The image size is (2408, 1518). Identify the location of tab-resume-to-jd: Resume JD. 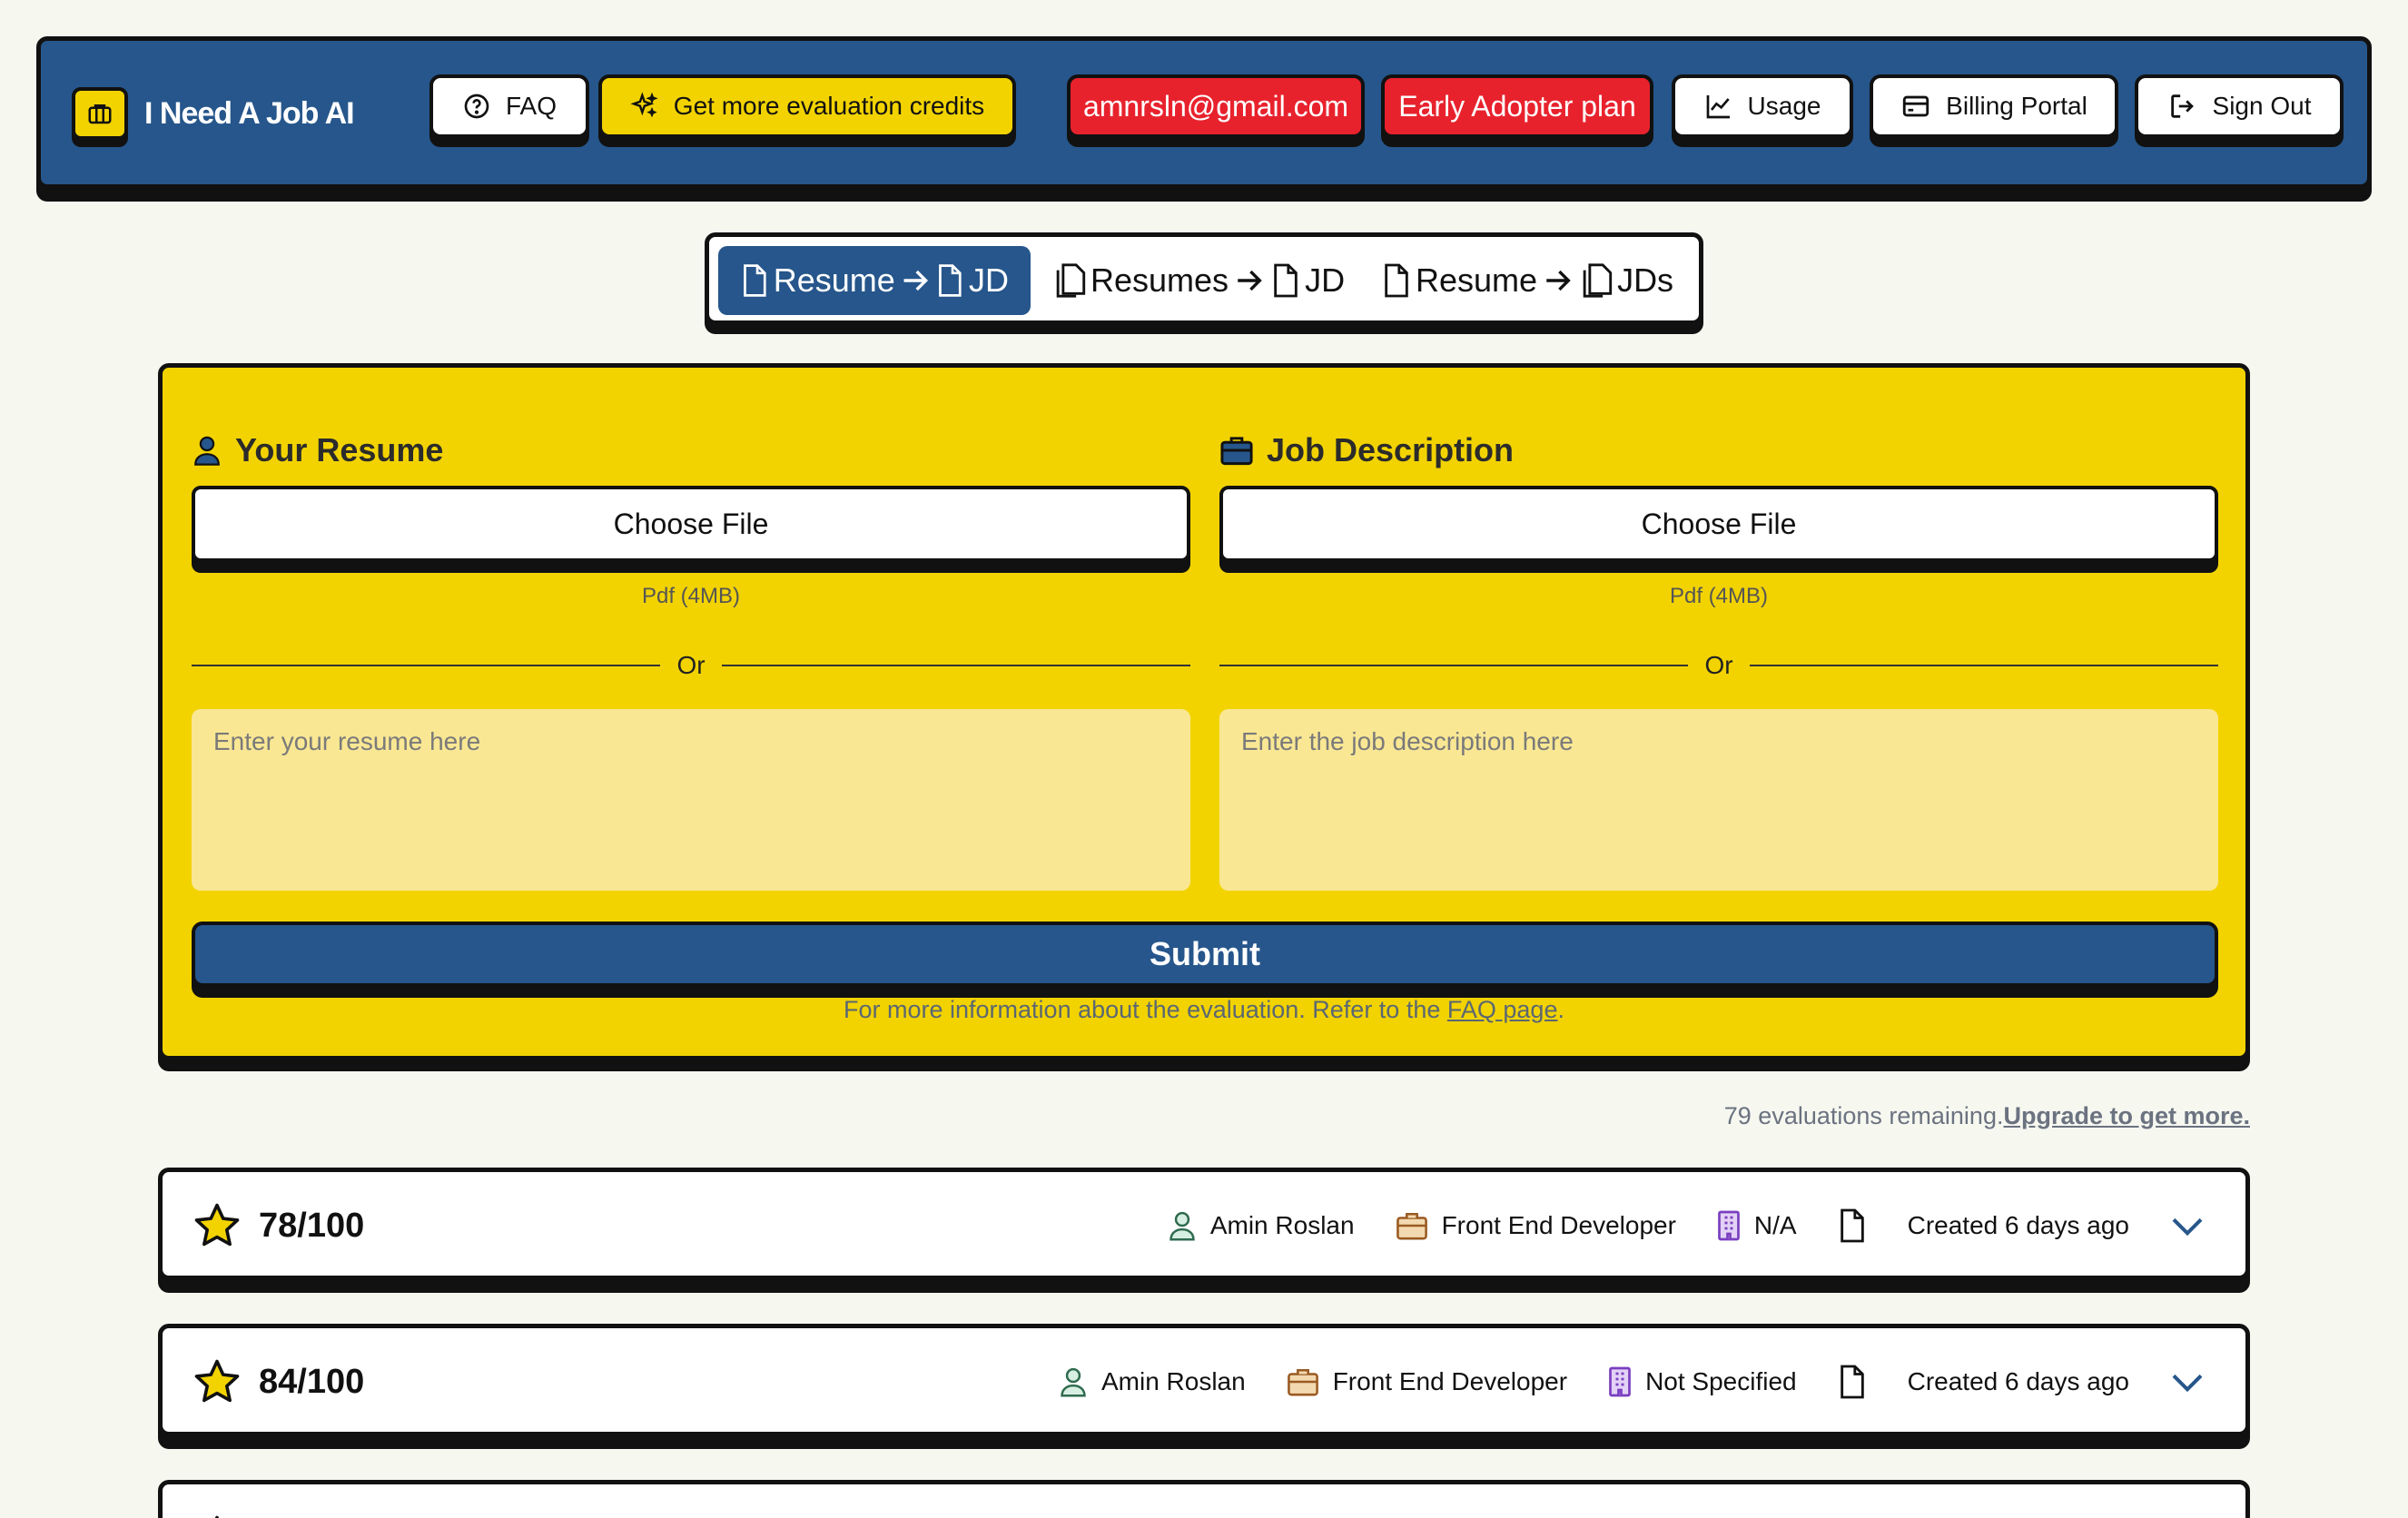
(874, 280).